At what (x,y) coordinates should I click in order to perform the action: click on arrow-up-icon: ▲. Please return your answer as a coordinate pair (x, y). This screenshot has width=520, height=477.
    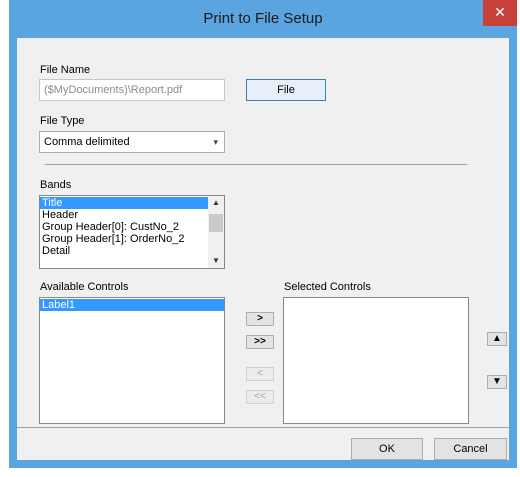
    Looking at the image, I should click on (497, 338).